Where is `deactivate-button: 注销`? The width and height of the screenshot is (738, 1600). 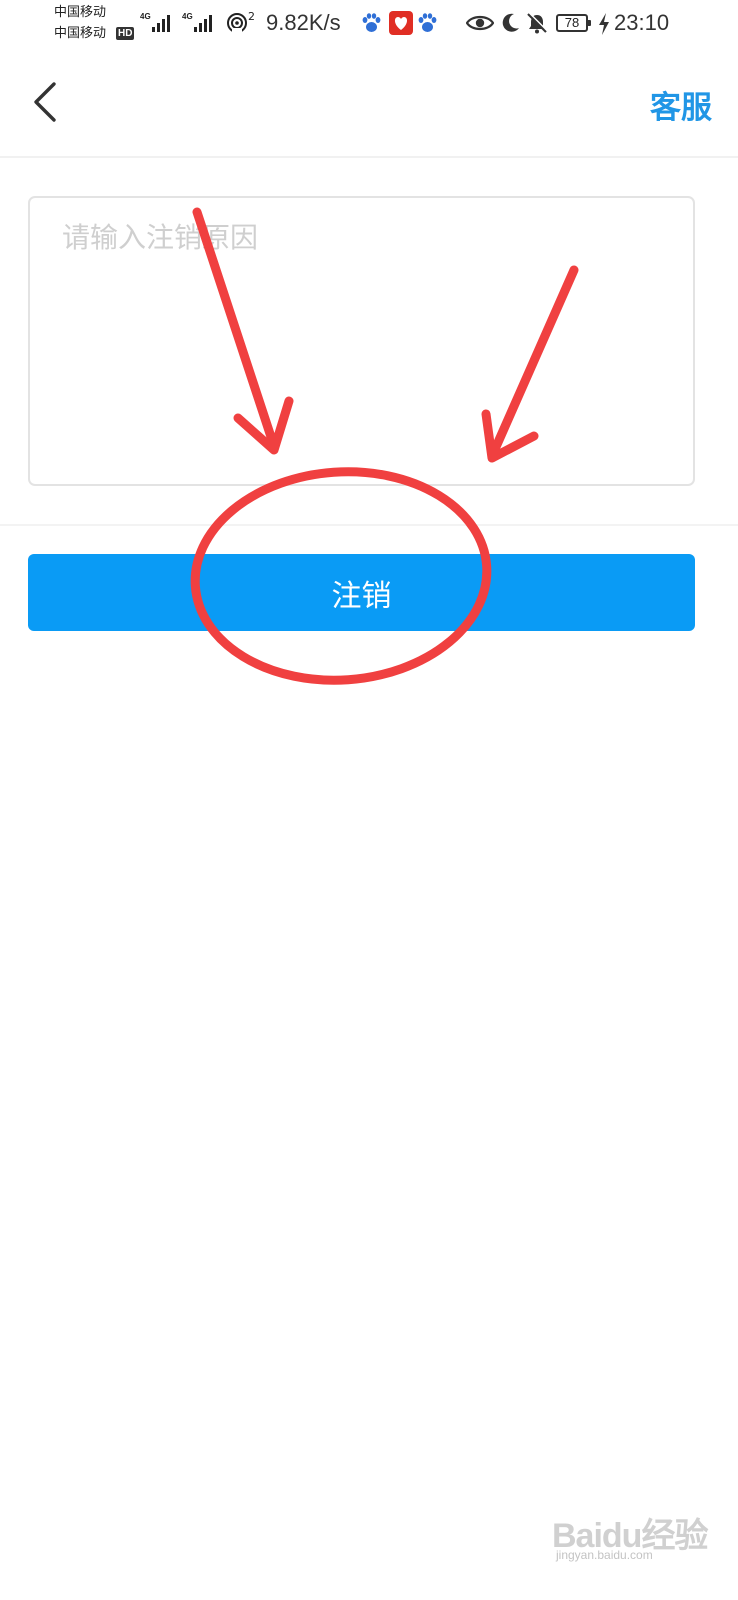 deactivate-button: 注销 is located at coordinates (361, 592).